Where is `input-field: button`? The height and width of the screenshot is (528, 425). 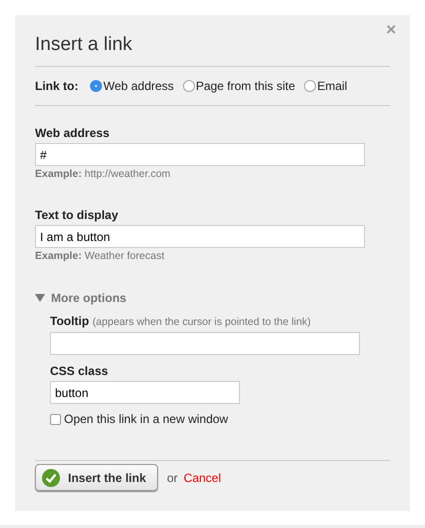
input-field: button is located at coordinates (145, 392).